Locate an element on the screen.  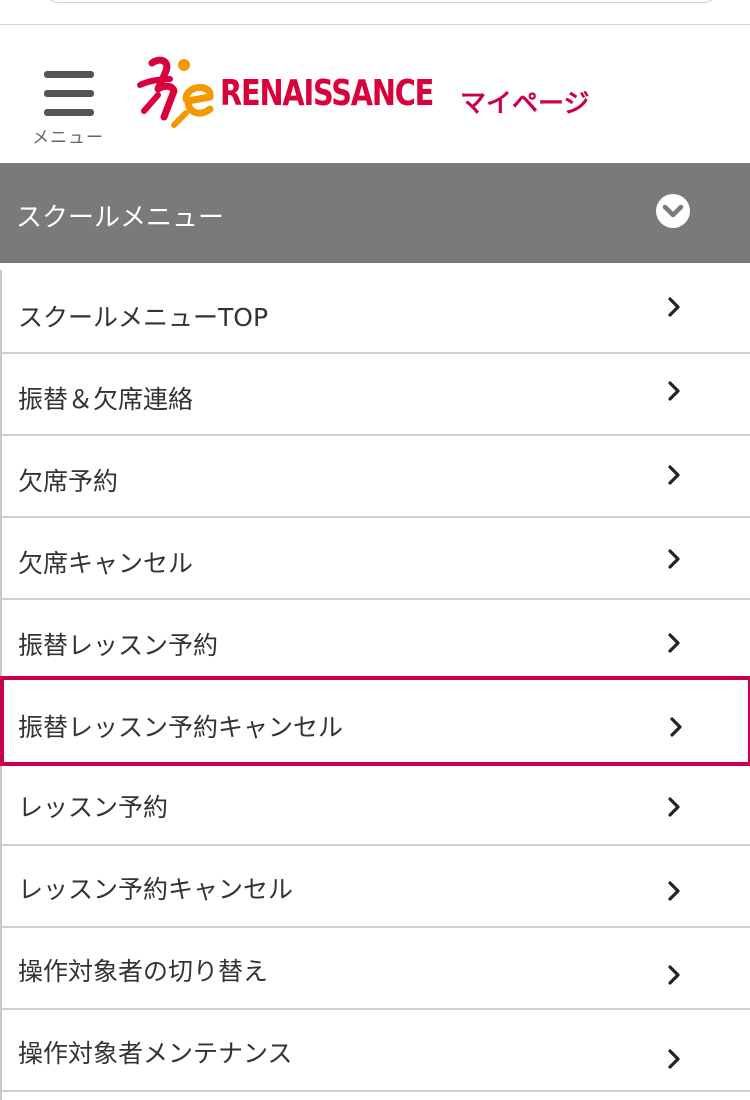
menu-item-label: 欠席キャンセル is located at coordinates (106, 563).